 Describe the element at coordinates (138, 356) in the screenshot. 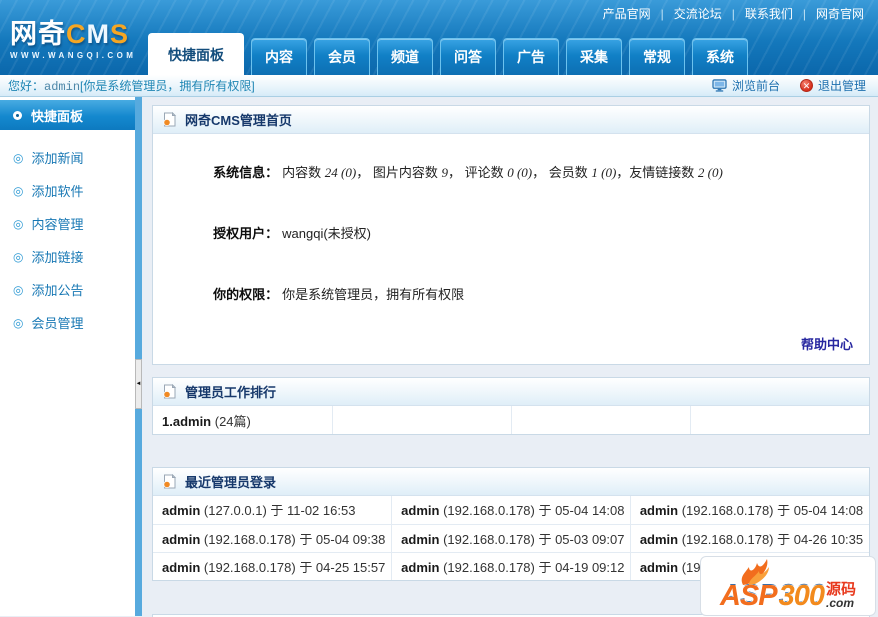

I see `sidebar-splitter: ◄` at that location.